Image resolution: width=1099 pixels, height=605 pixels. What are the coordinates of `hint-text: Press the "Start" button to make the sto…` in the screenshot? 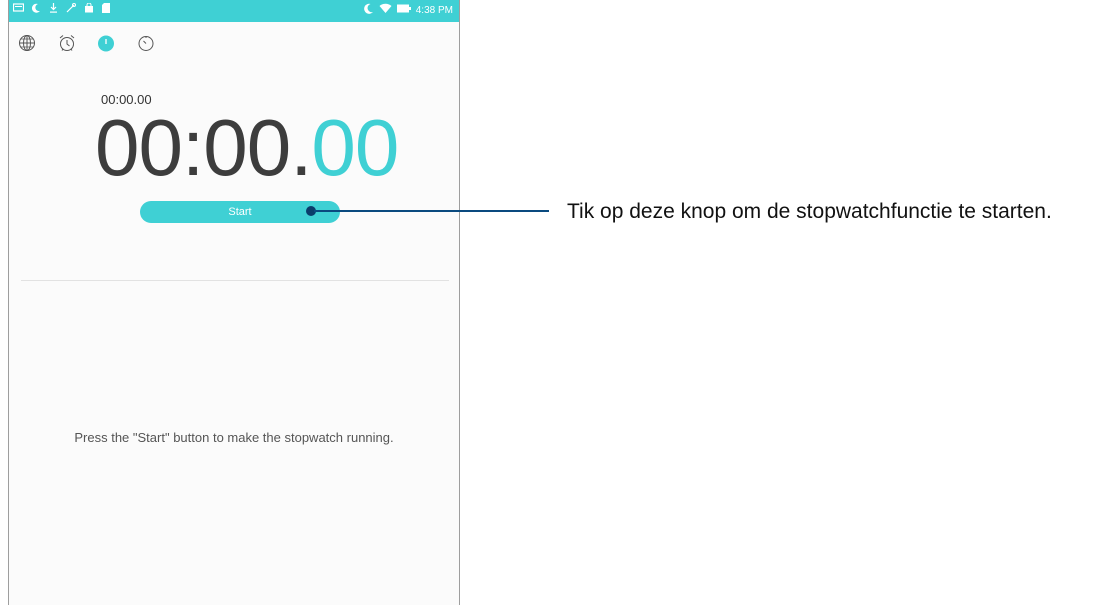 It's located at (234, 437).